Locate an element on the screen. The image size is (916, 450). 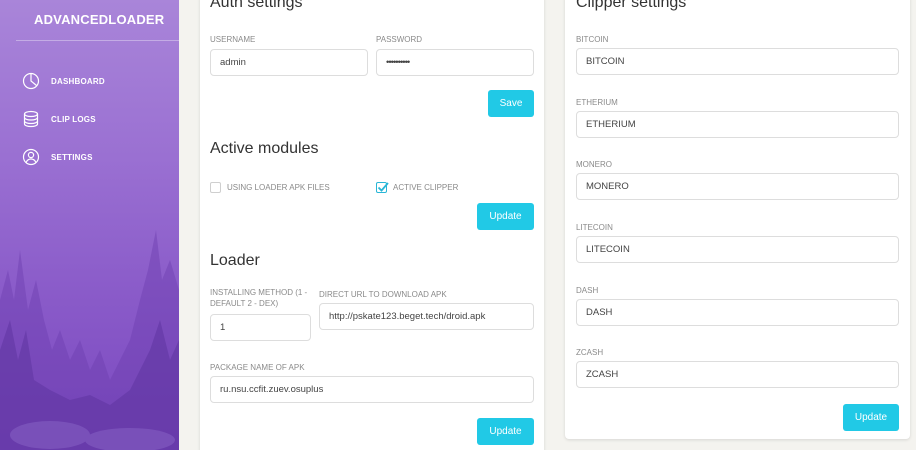
checkbox-active-clipper: ACTIVE CLIPPER is located at coordinates (417, 187).